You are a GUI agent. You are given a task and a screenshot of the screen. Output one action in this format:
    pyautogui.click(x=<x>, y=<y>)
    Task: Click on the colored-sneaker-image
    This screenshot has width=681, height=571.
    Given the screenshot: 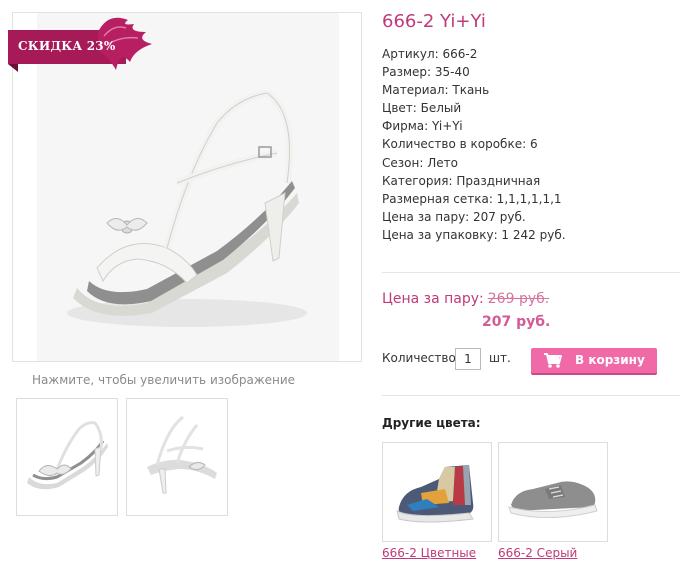 What is the action you would take?
    pyautogui.click(x=435, y=494)
    